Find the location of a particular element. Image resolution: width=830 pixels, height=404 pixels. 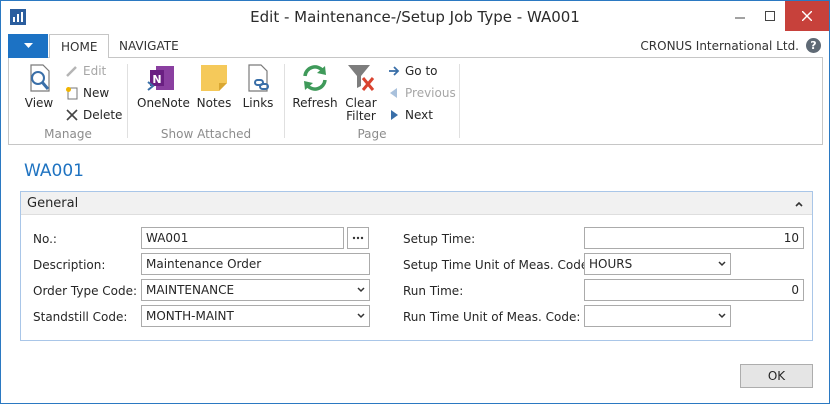

clear-filter-button: Clear Filter is located at coordinates (361, 92).